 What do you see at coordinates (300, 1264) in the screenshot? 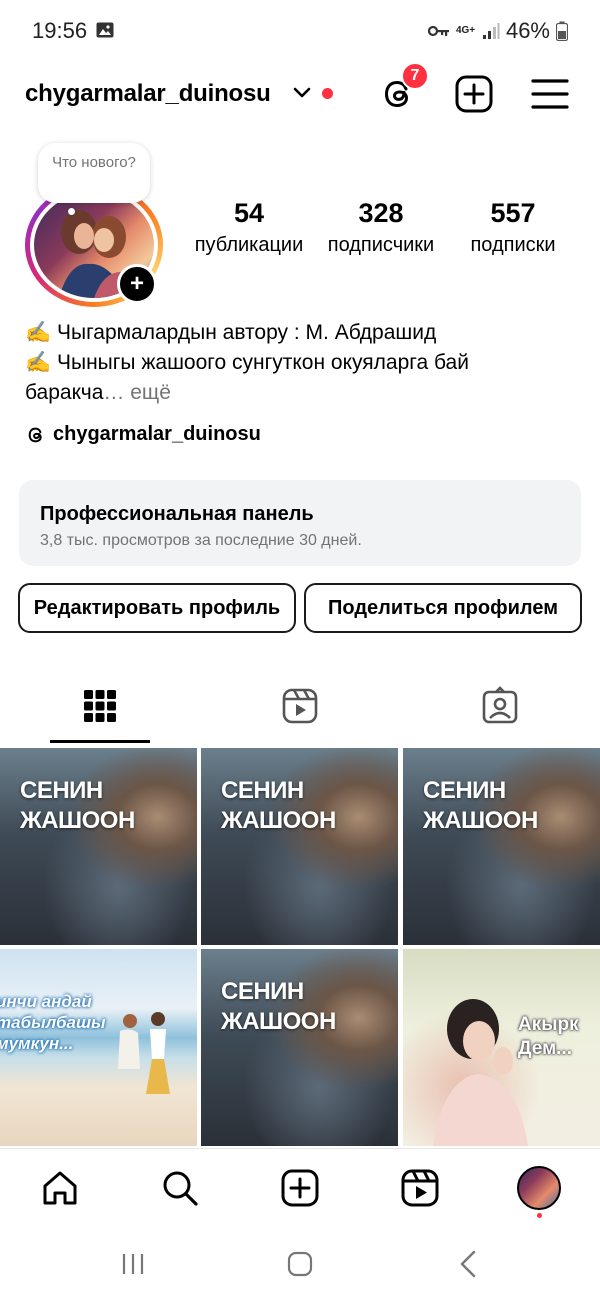
I see `home-system-icon` at bounding box center [300, 1264].